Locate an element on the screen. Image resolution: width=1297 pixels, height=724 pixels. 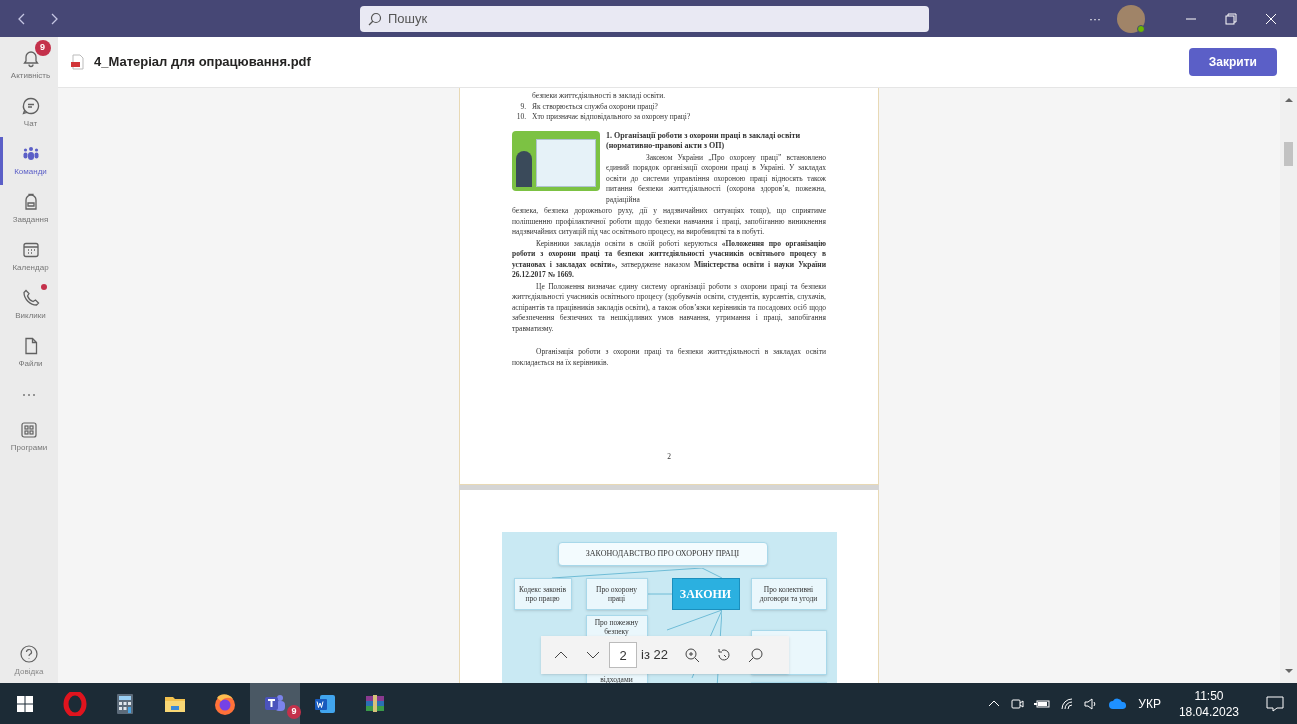
camera-icon is located at coordinates (1017, 703).